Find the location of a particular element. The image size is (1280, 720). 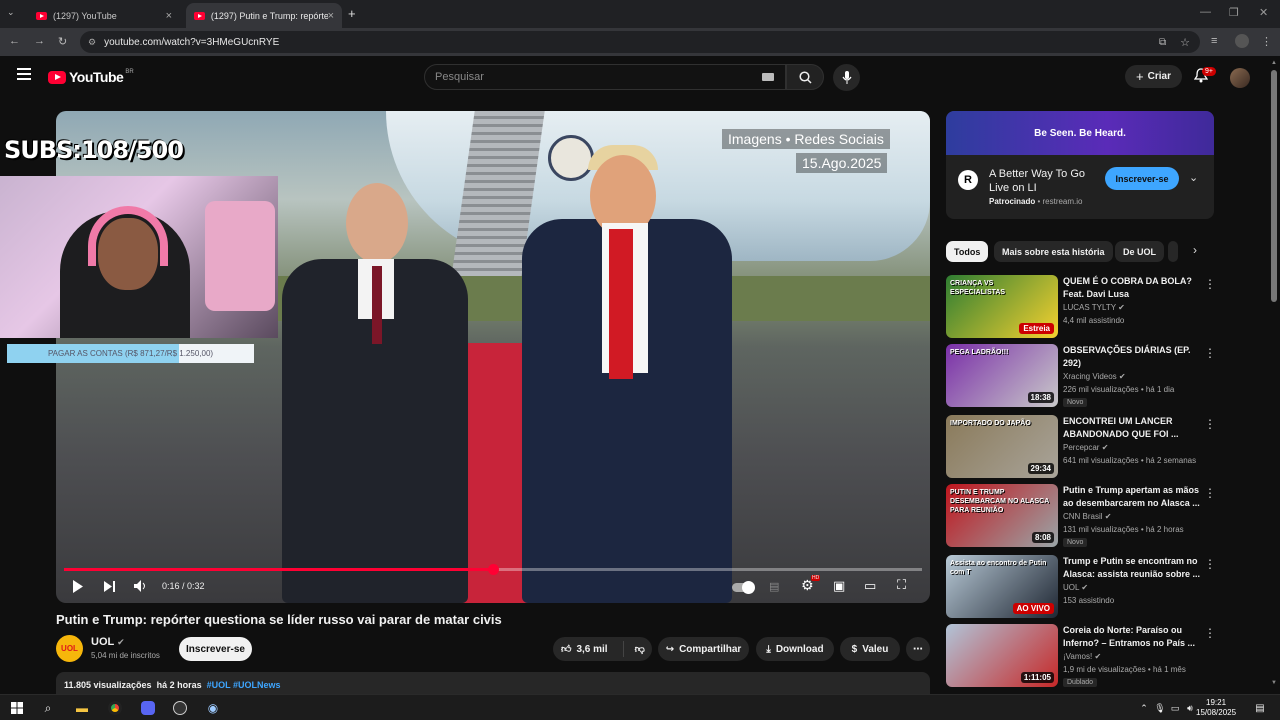

channel-name: UOL ✔ is located at coordinates (108, 642).